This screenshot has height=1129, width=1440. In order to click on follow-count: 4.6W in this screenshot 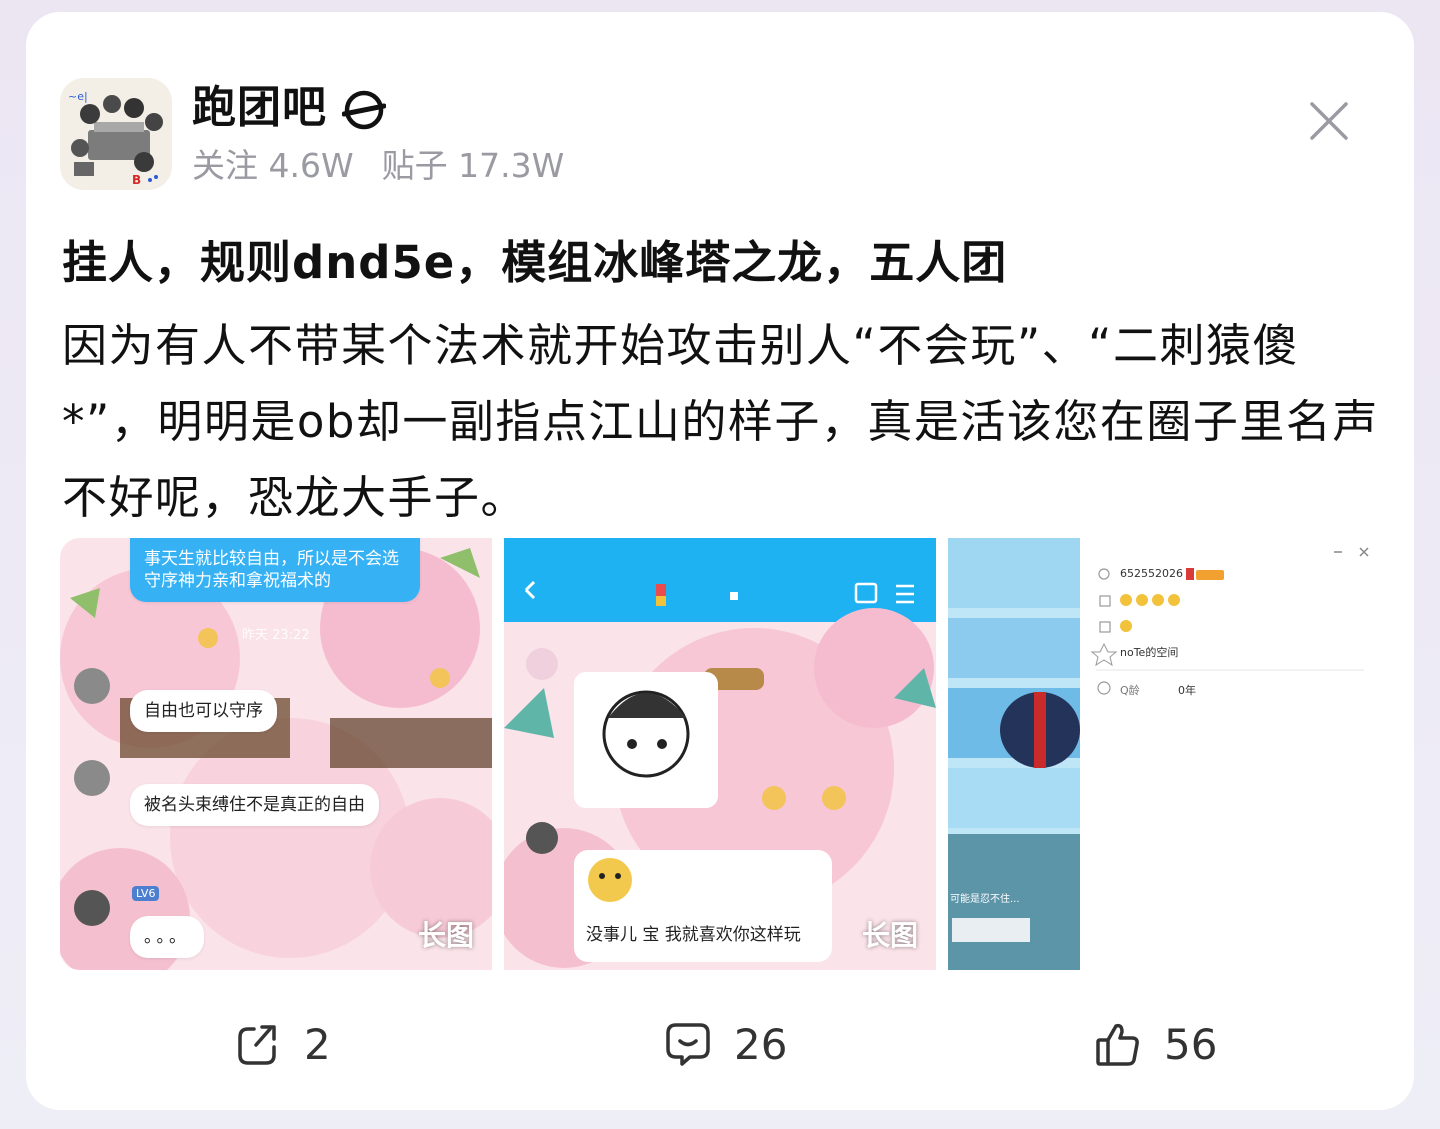, I will do `click(311, 165)`.